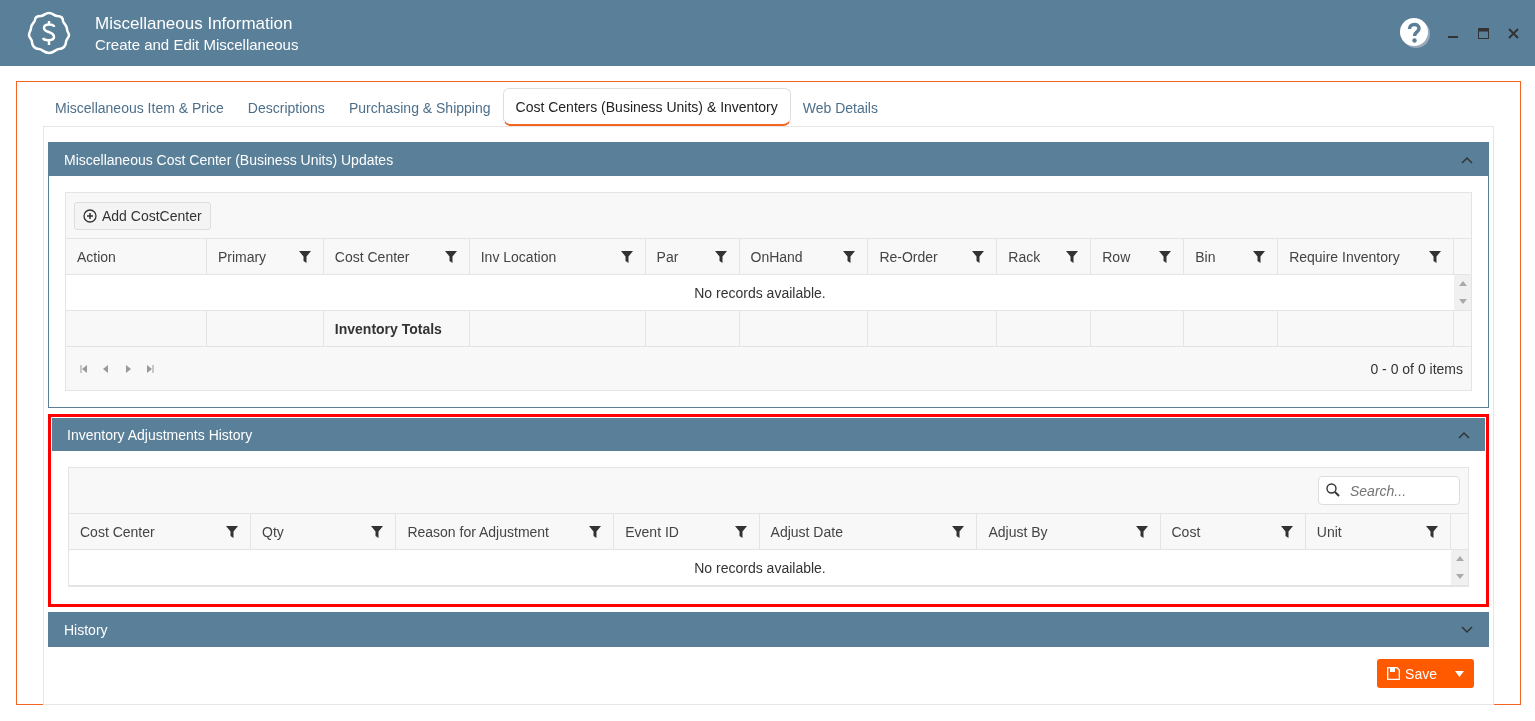 The image size is (1535, 721). What do you see at coordinates (128, 368) in the screenshot?
I see `next-page-icon` at bounding box center [128, 368].